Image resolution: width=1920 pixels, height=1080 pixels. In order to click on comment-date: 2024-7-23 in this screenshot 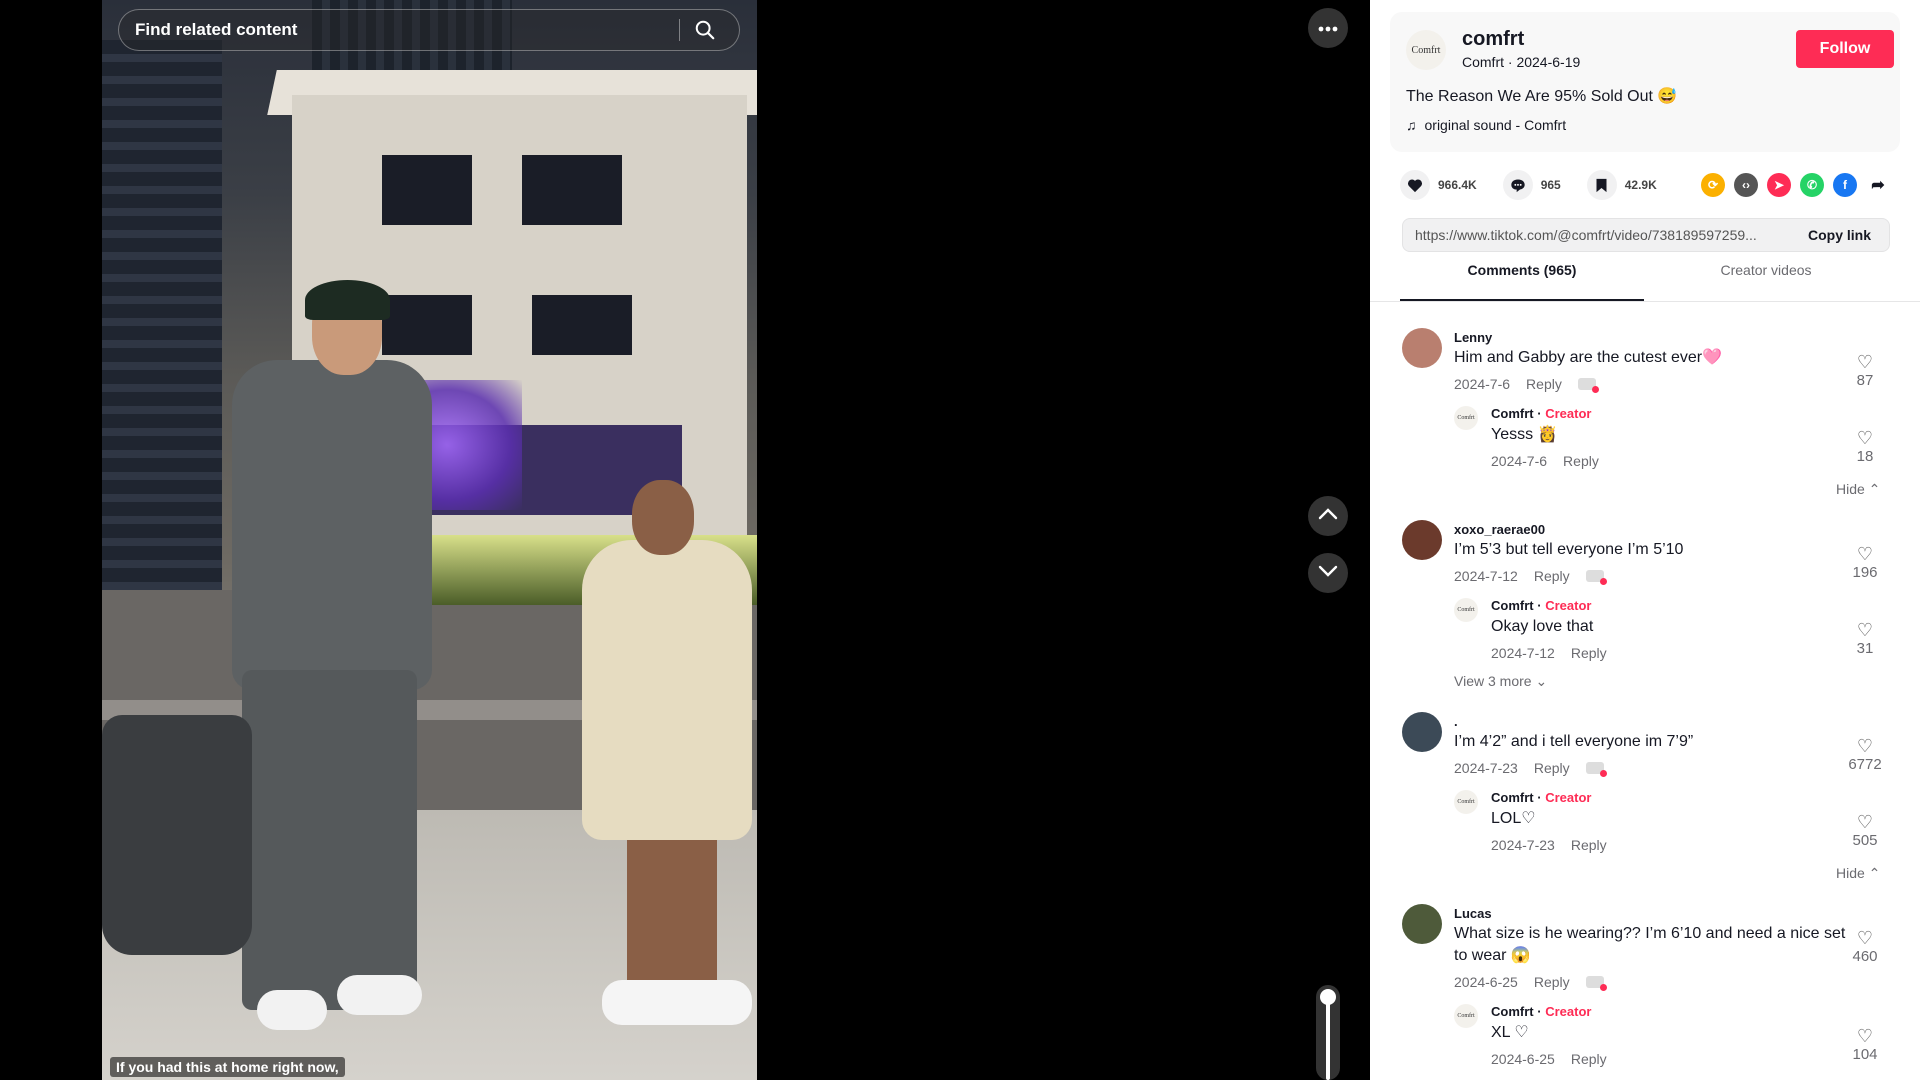, I will do `click(1486, 768)`.